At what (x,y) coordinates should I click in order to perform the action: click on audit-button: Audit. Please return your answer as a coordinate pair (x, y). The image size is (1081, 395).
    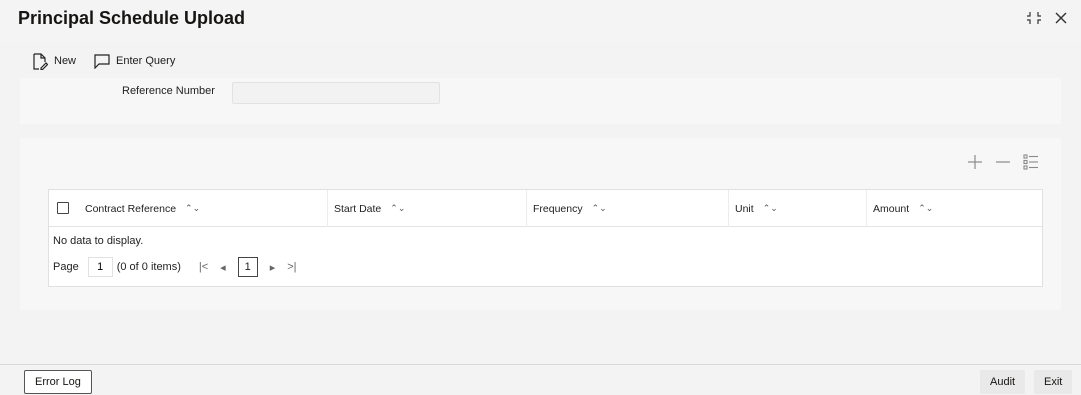
    Looking at the image, I should click on (1003, 382).